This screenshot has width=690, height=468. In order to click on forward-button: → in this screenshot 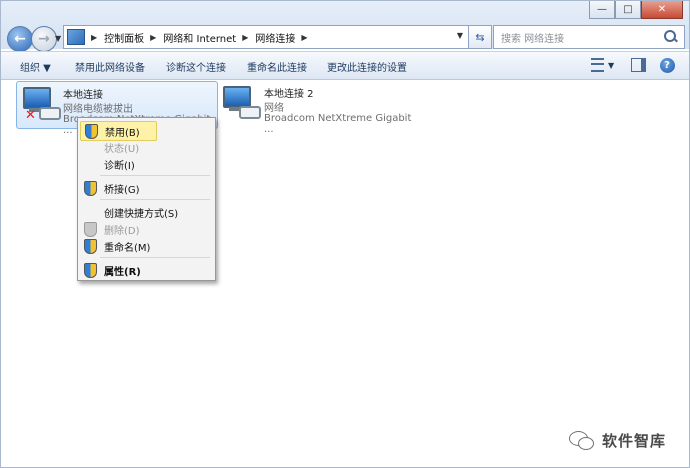, I will do `click(44, 39)`.